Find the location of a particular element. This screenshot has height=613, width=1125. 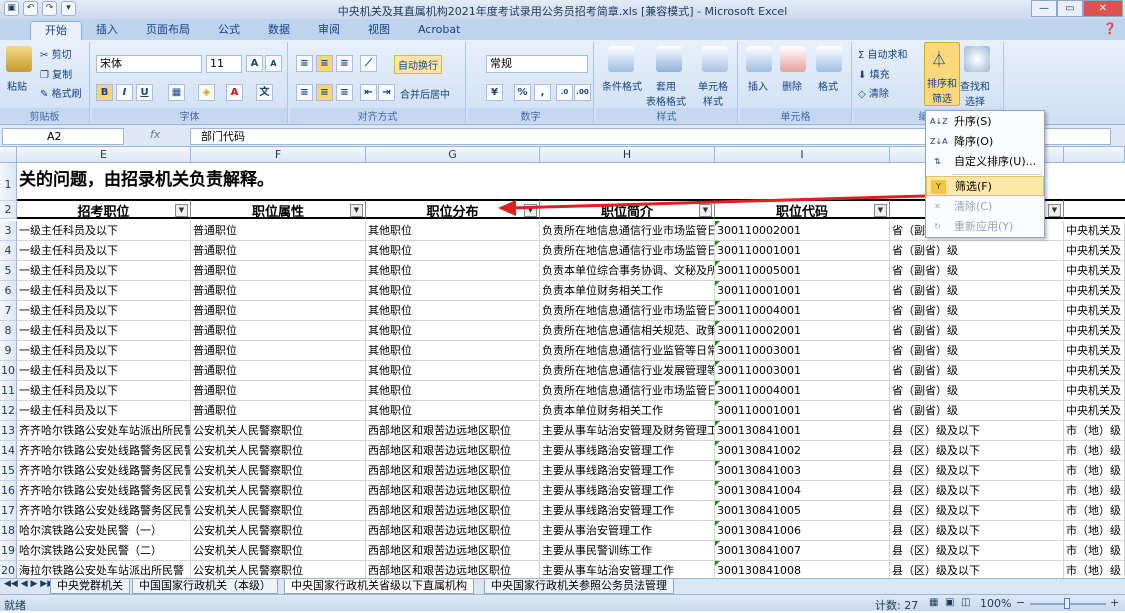

cell-description: 负责所在地信息通信行业发展管理等 is located at coordinates (627, 371).